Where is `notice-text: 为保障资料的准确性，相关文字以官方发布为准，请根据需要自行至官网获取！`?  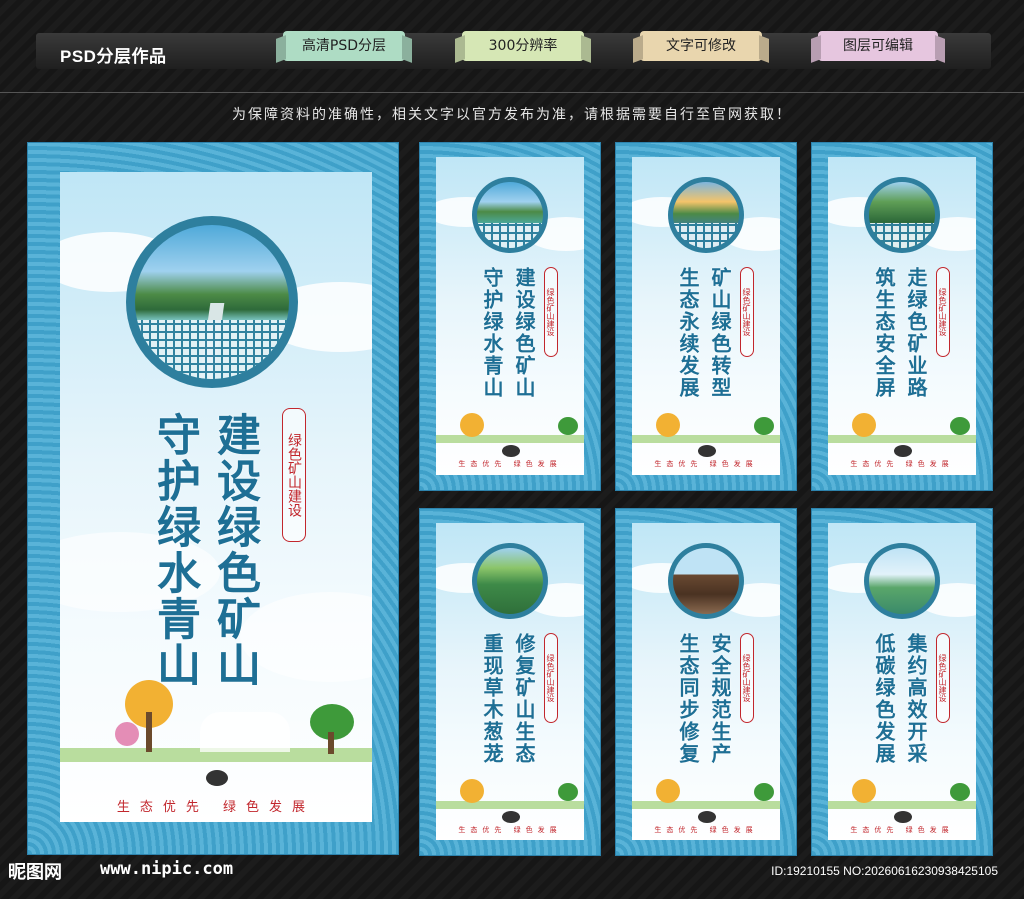
notice-text: 为保障资料的准确性，相关文字以官方发布为准，请根据需要自行至官网获取！ is located at coordinates (512, 115).